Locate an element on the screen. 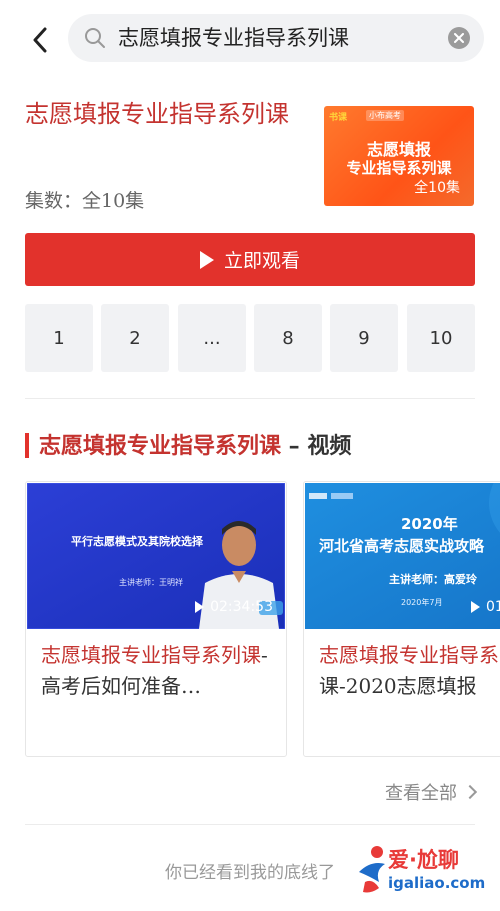 The image size is (500, 911). chevron-left-icon is located at coordinates (40, 40).